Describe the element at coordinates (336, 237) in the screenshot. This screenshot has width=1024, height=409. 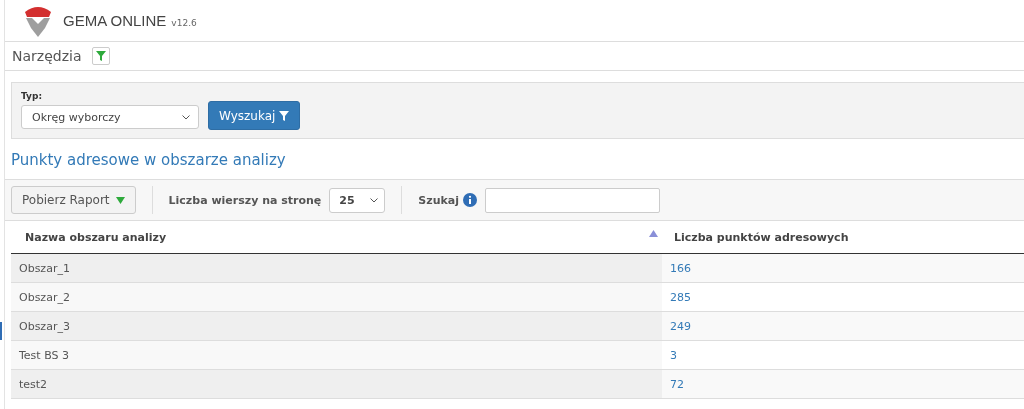
I see `column-header: Nazwa obszaru analizy` at that location.